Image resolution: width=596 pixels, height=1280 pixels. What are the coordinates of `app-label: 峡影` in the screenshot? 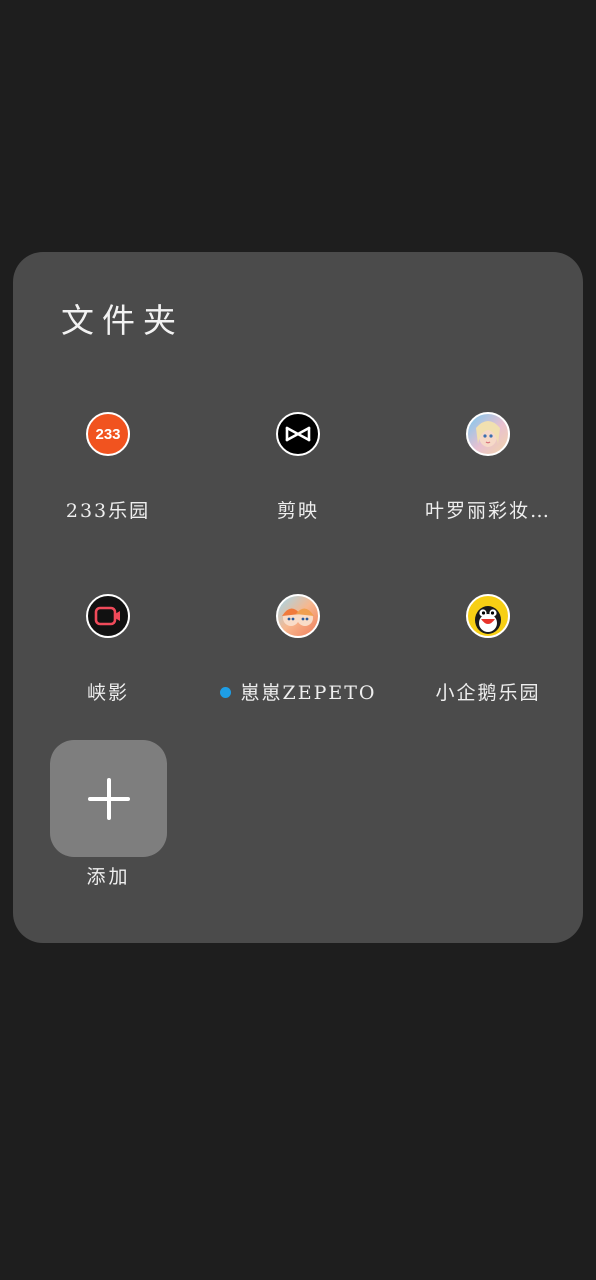 It's located at (107, 693).